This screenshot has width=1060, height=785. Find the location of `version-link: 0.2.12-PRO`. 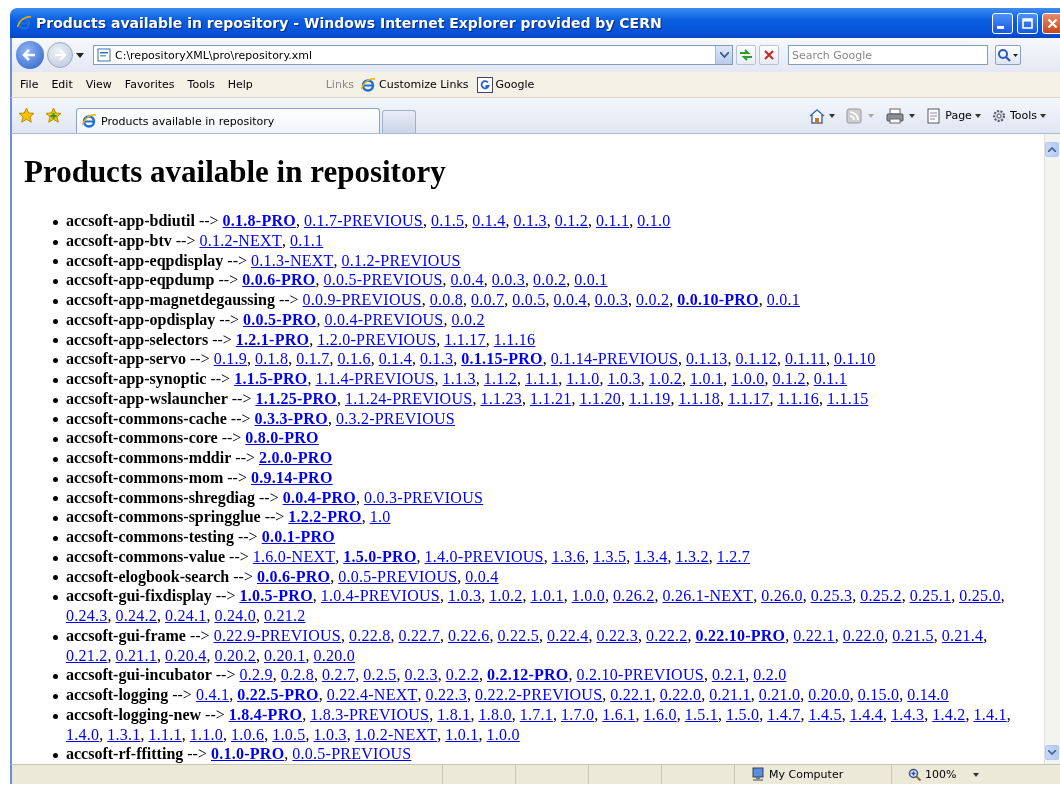

version-link: 0.2.12-PRO is located at coordinates (527, 675).